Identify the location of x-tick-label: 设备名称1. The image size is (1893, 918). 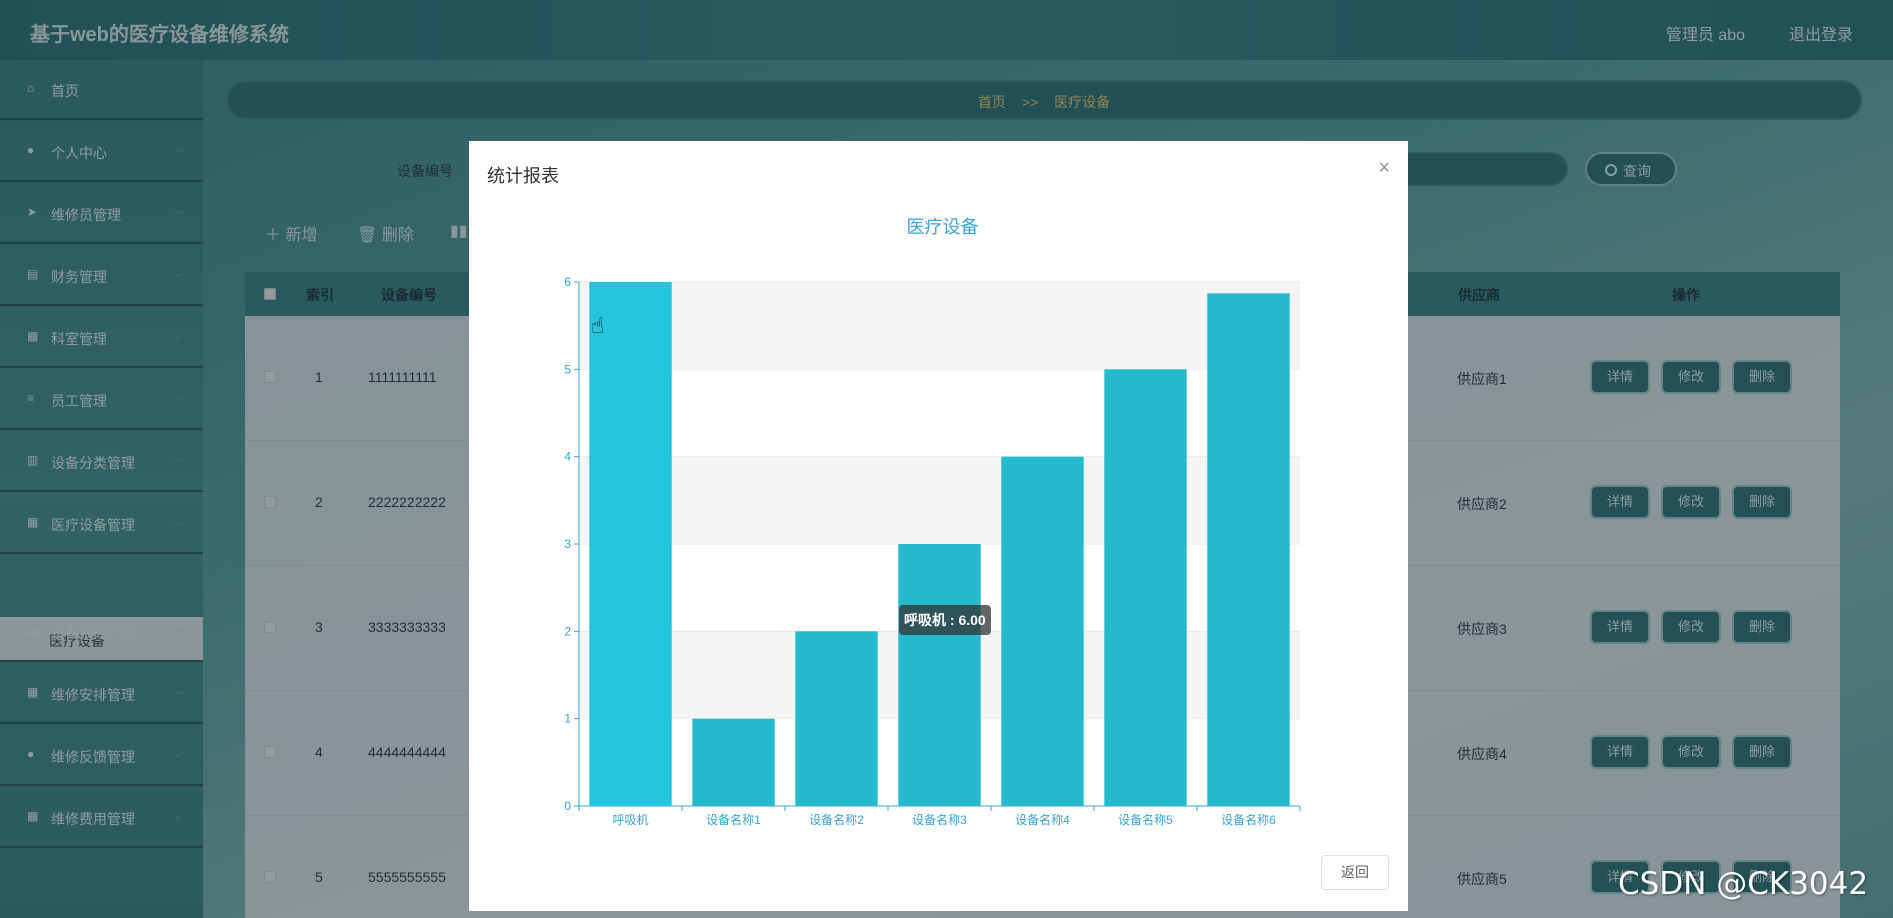
(733, 819).